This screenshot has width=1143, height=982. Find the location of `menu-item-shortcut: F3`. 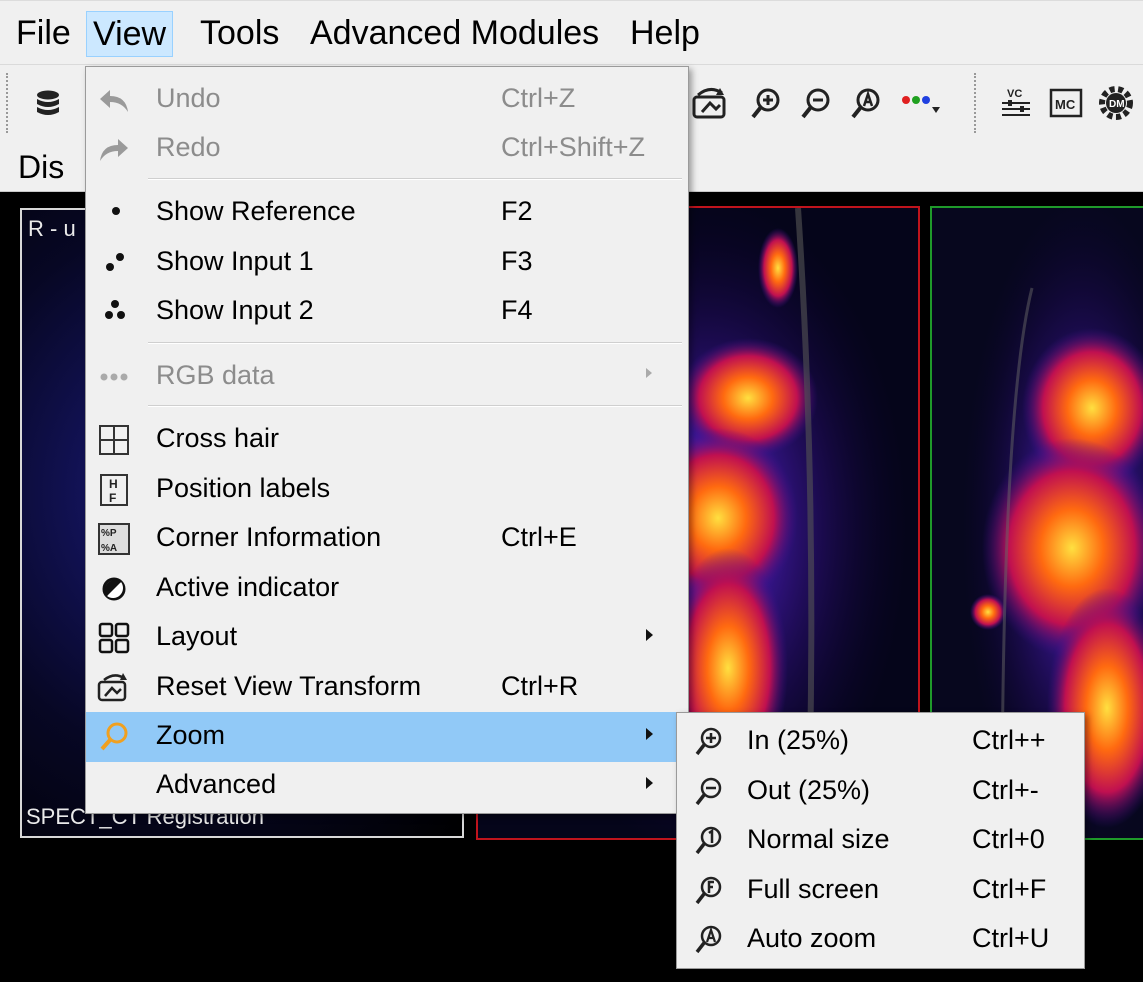

menu-item-shortcut: F3 is located at coordinates (517, 261).